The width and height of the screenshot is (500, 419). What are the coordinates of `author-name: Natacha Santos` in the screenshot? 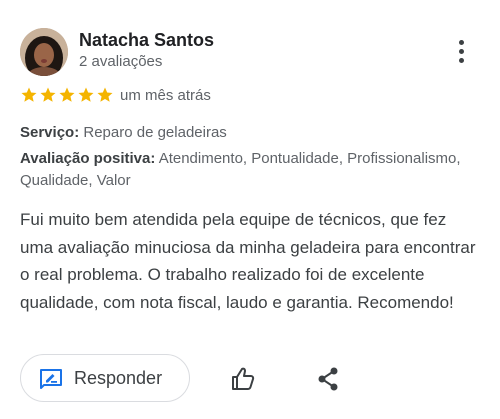 It's located at (146, 40).